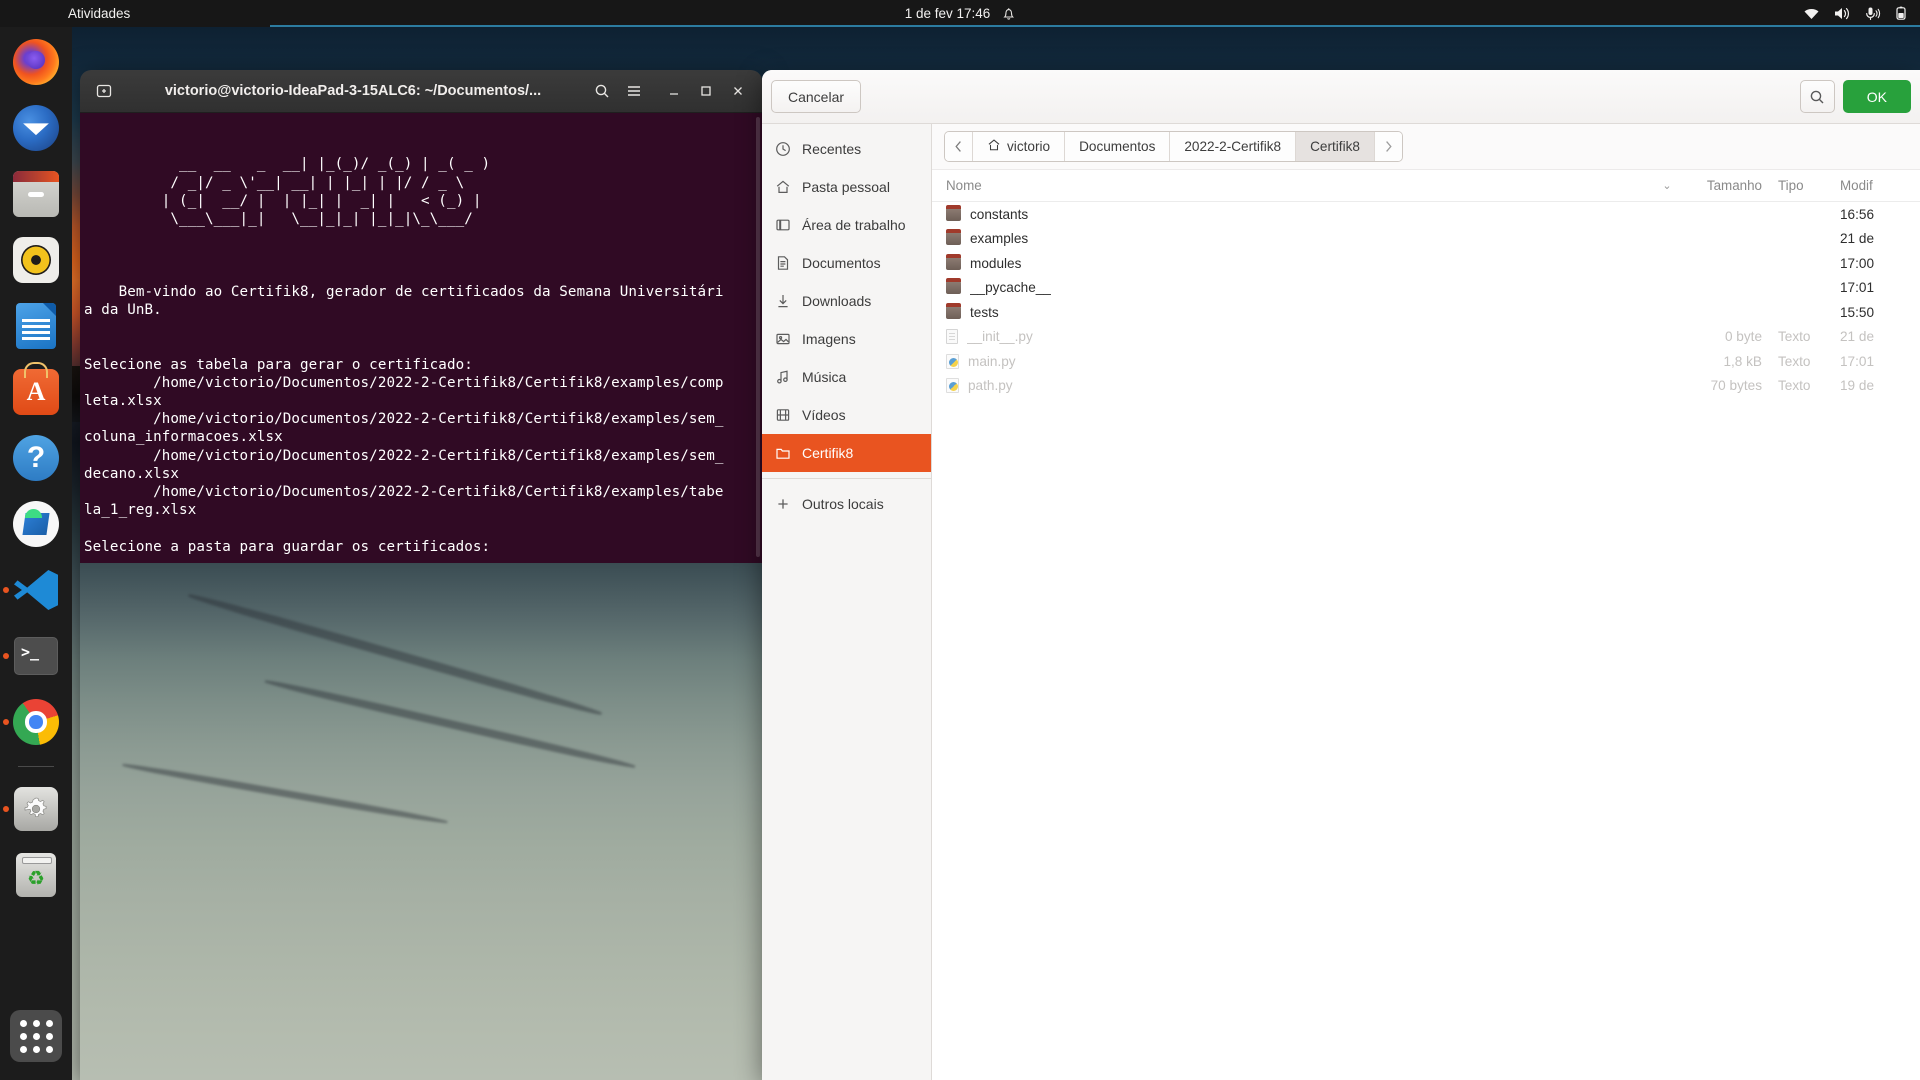  What do you see at coordinates (1095, 26) in the screenshot?
I see `topbar-accent-line` at bounding box center [1095, 26].